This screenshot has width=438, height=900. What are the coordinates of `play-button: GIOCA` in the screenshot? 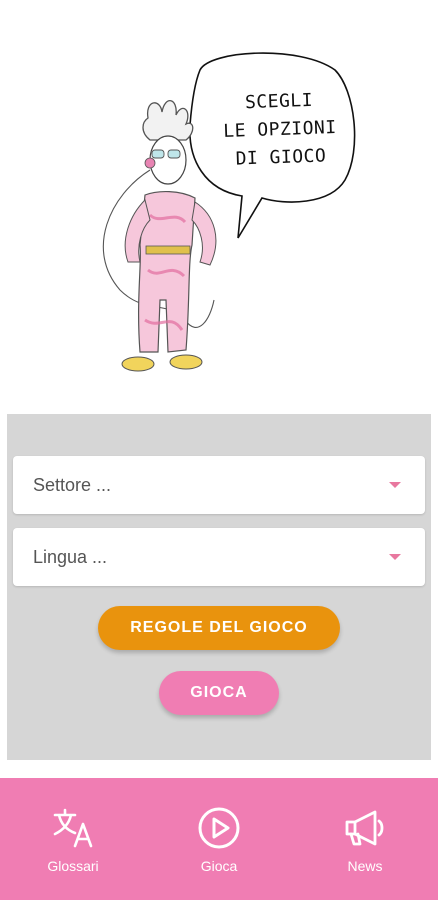 It's located at (219, 693).